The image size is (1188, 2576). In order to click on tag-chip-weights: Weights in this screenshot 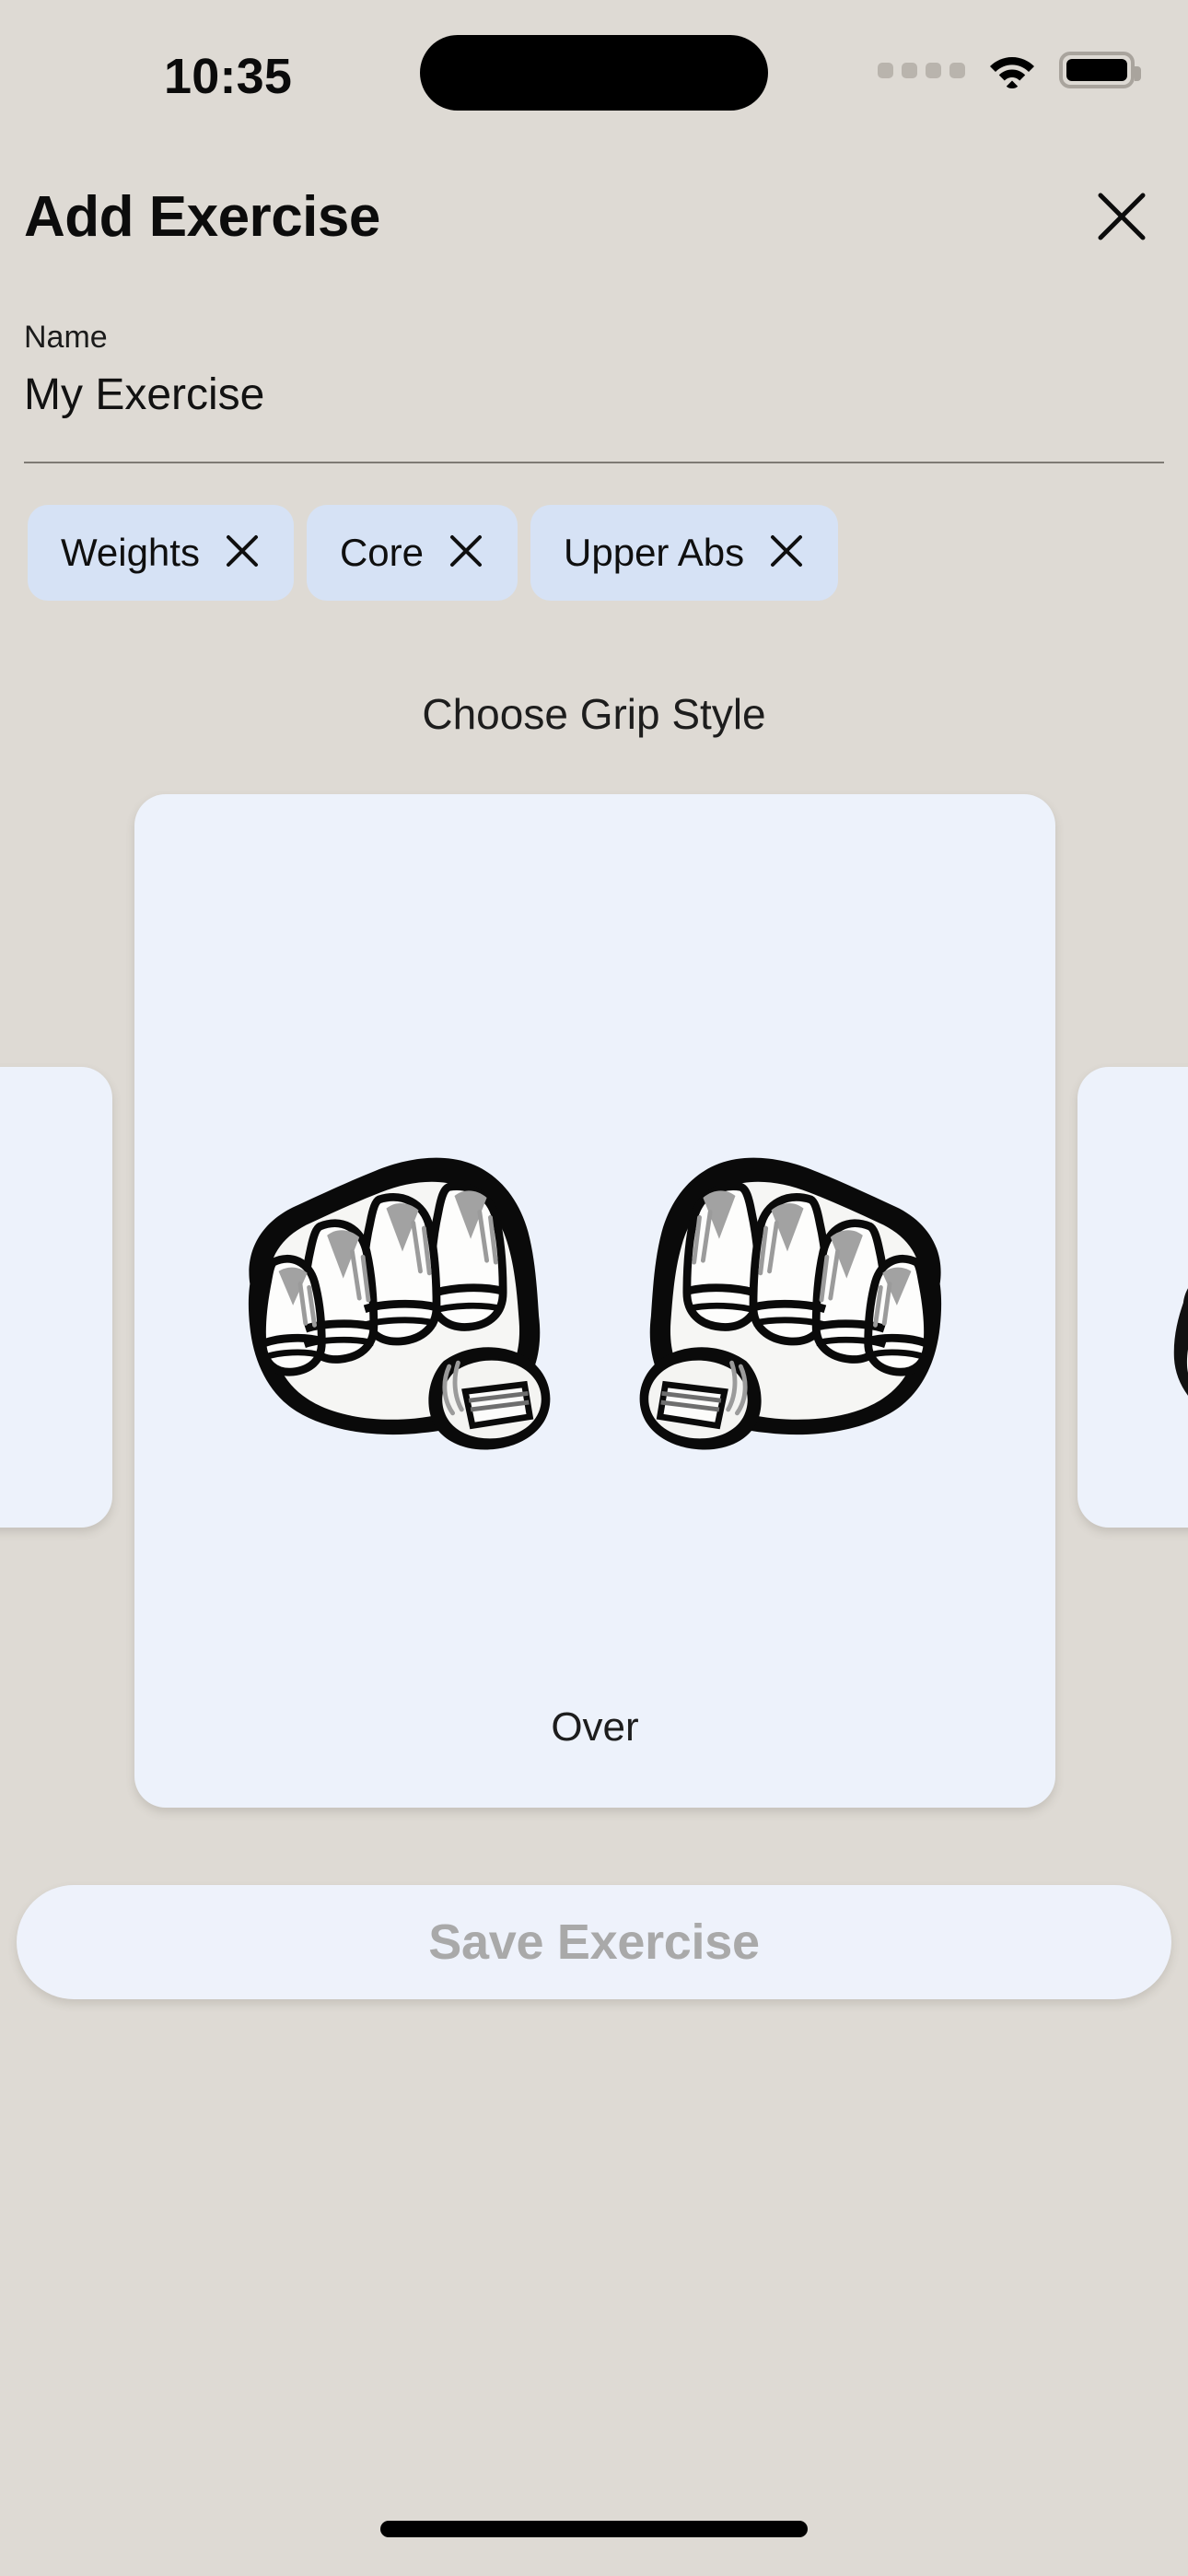, I will do `click(161, 553)`.